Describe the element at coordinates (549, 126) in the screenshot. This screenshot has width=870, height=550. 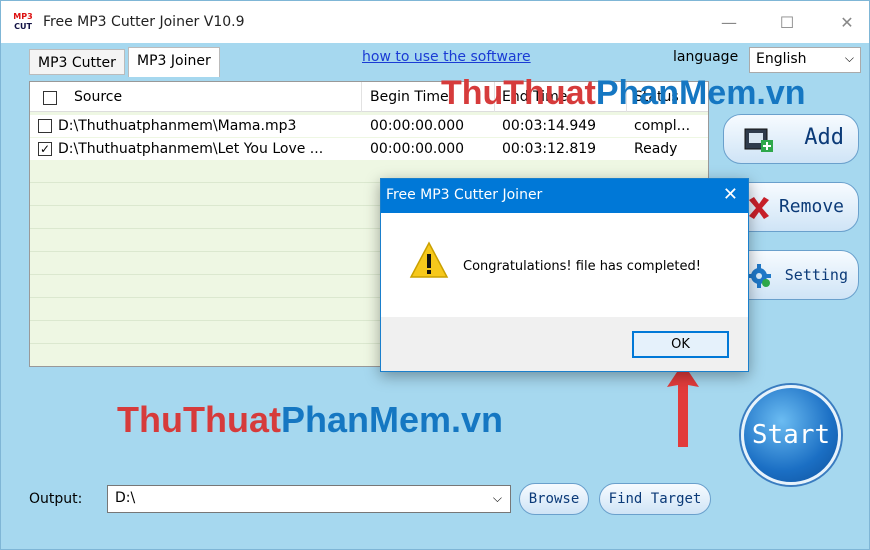
I see `row-end-time: 00:03:14.949` at that location.